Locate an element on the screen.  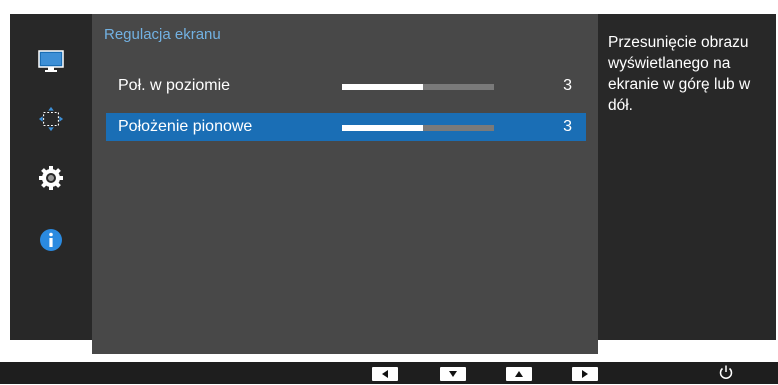
horizontal-position-slider is located at coordinates (418, 87).